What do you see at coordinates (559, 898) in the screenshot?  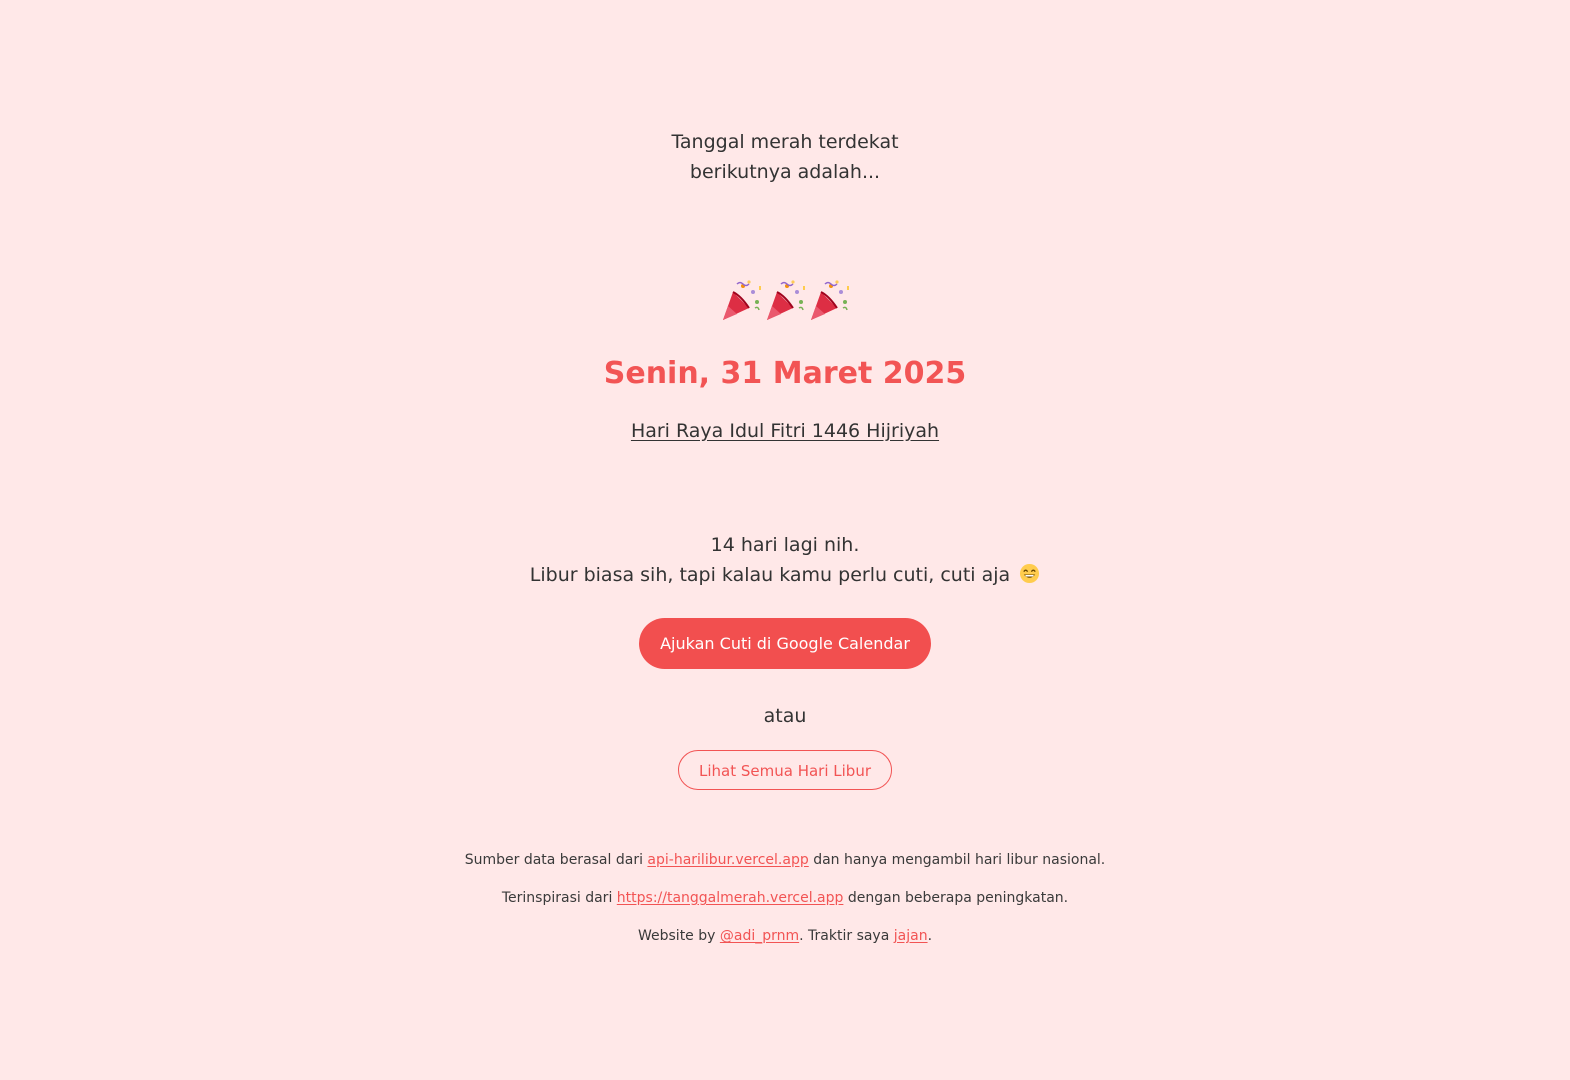 I see `footer-inspired-prefix: Terinspirasi dari` at bounding box center [559, 898].